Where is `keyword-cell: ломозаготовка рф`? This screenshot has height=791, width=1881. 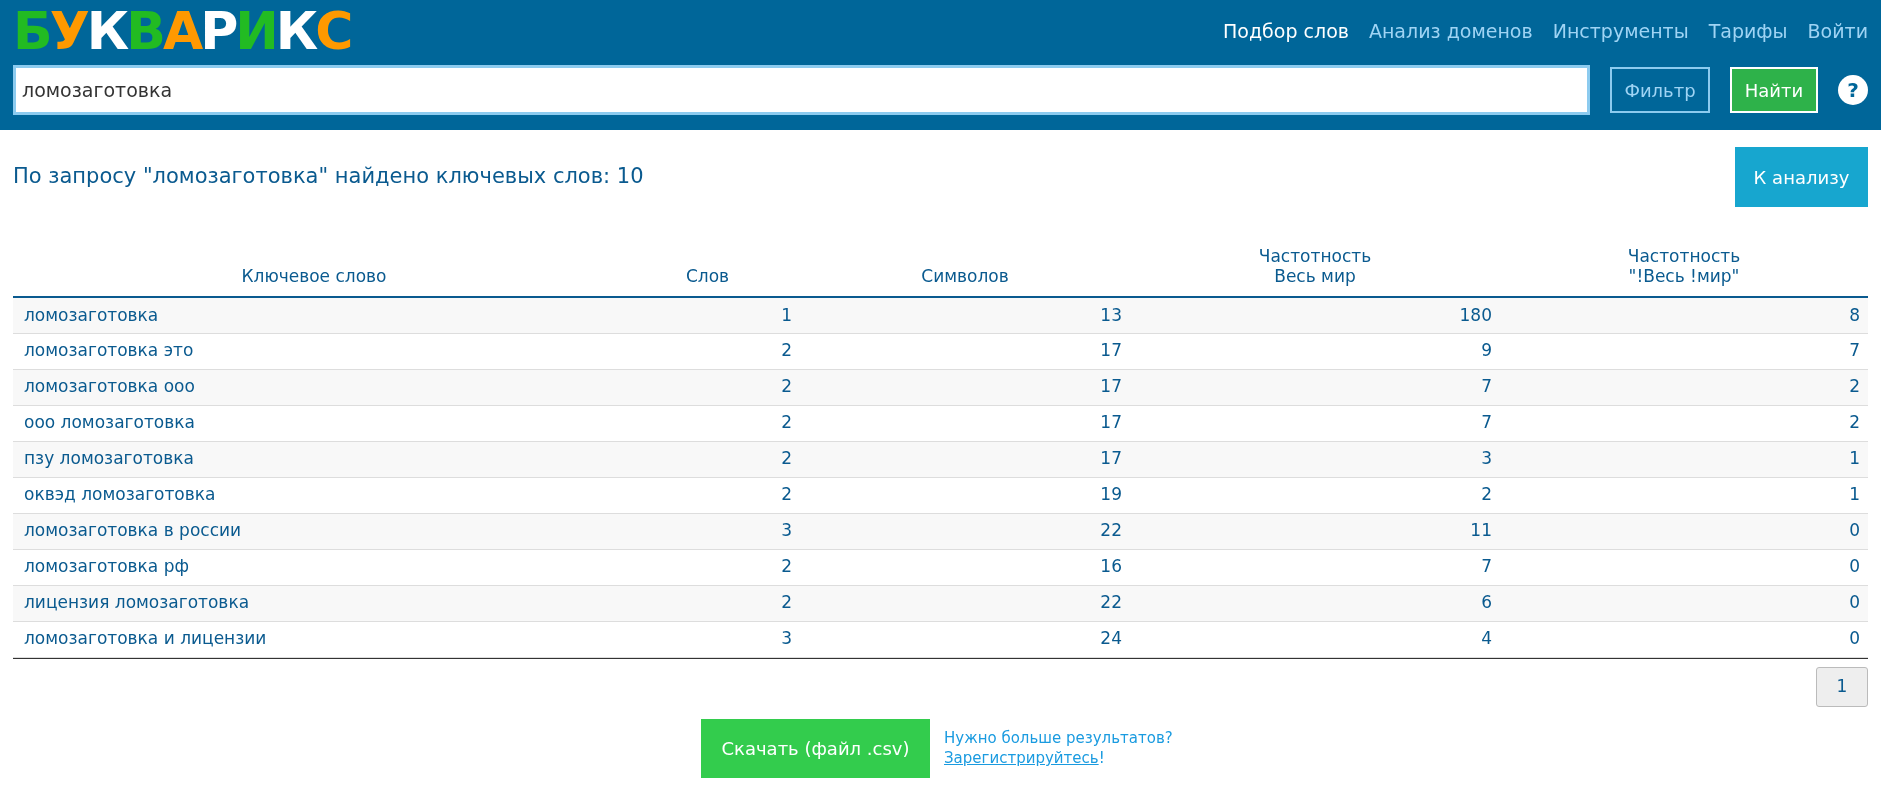
keyword-cell: ломозаготовка рф is located at coordinates (314, 567).